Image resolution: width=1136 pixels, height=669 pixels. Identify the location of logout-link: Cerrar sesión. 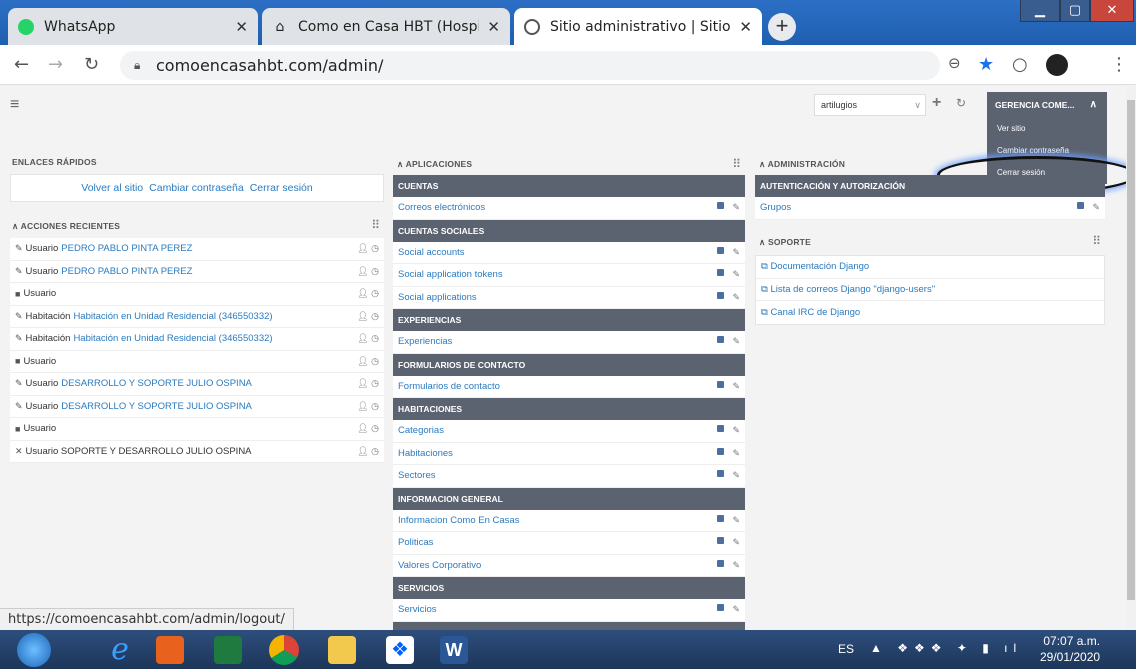
(281, 188).